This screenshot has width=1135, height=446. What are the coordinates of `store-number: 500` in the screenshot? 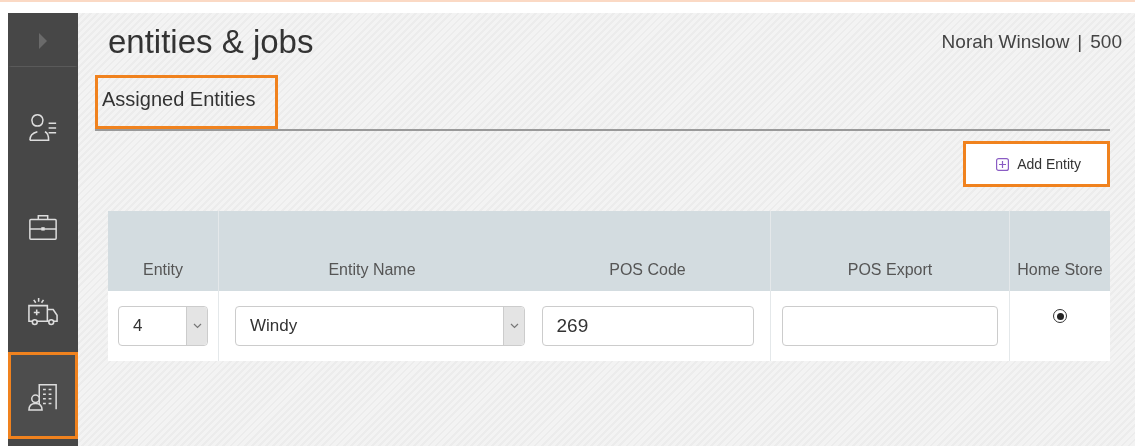 It's located at (1106, 42).